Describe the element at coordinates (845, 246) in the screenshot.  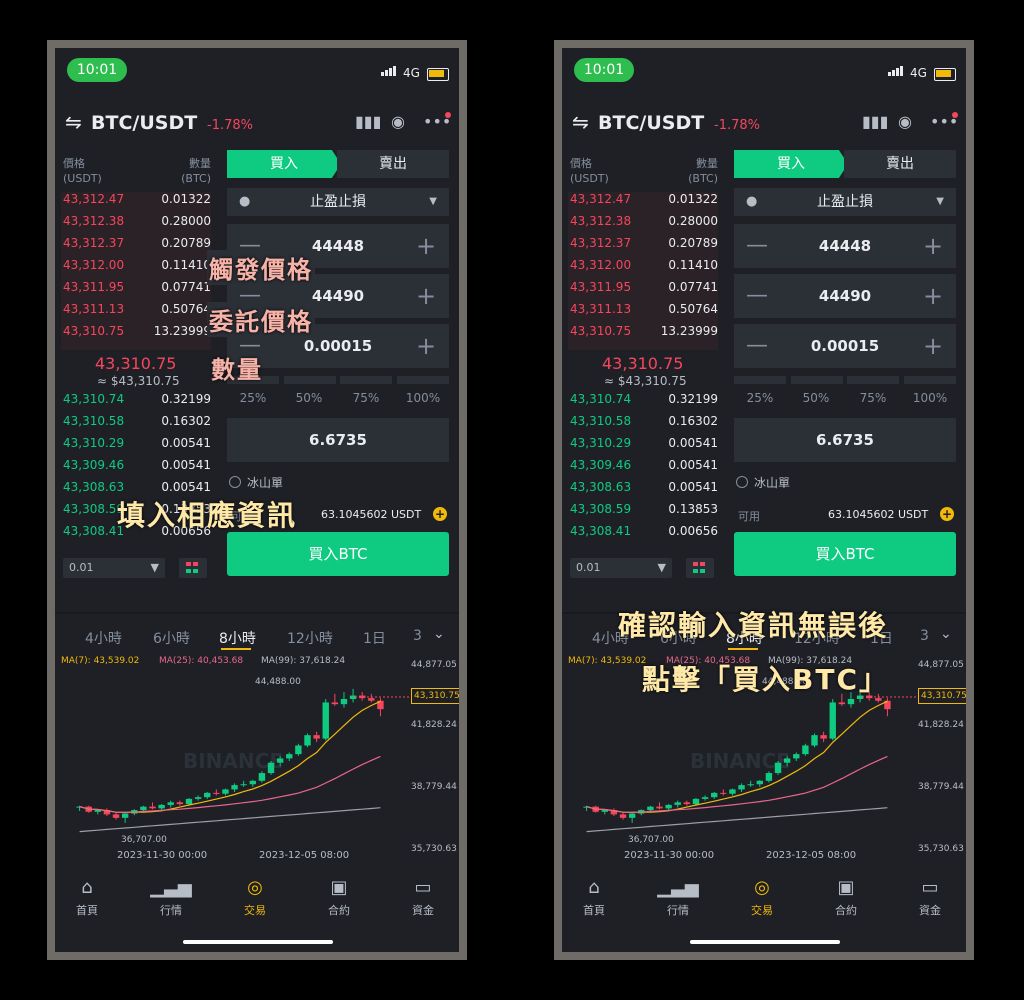
I see `trigger-price-field: —44448 +` at that location.